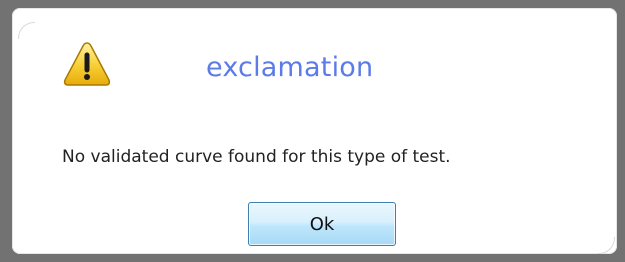 The image size is (625, 262). I want to click on ok-button-label: Ok, so click(322, 224).